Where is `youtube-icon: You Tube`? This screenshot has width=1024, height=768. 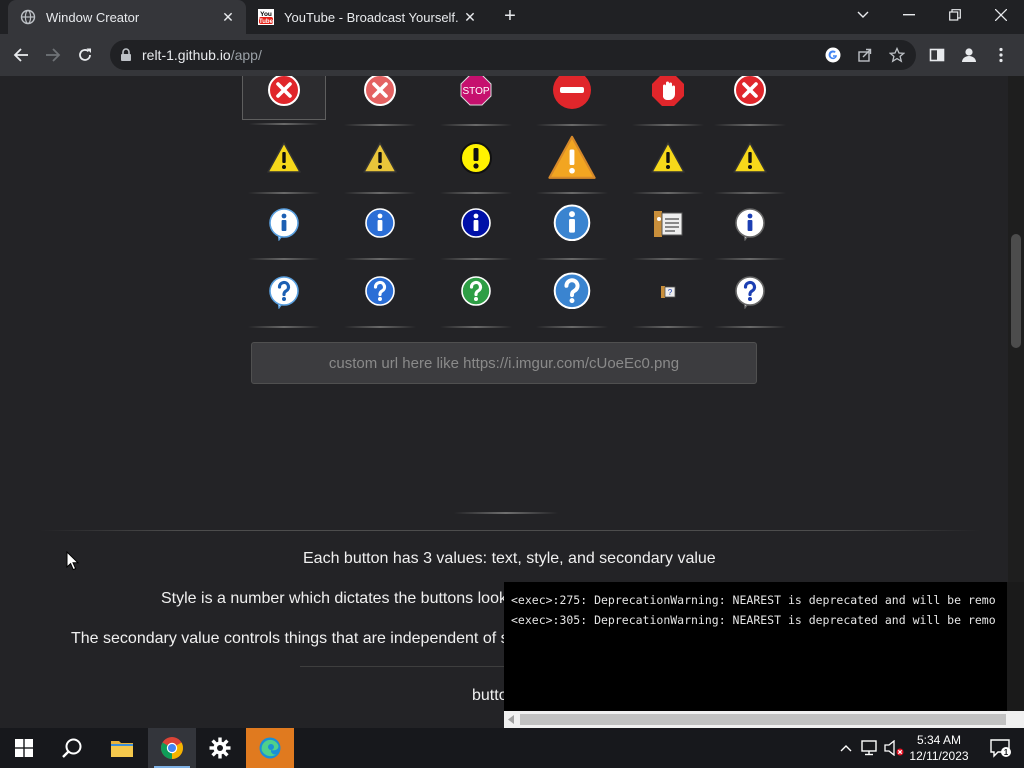
youtube-icon: You Tube is located at coordinates (266, 17).